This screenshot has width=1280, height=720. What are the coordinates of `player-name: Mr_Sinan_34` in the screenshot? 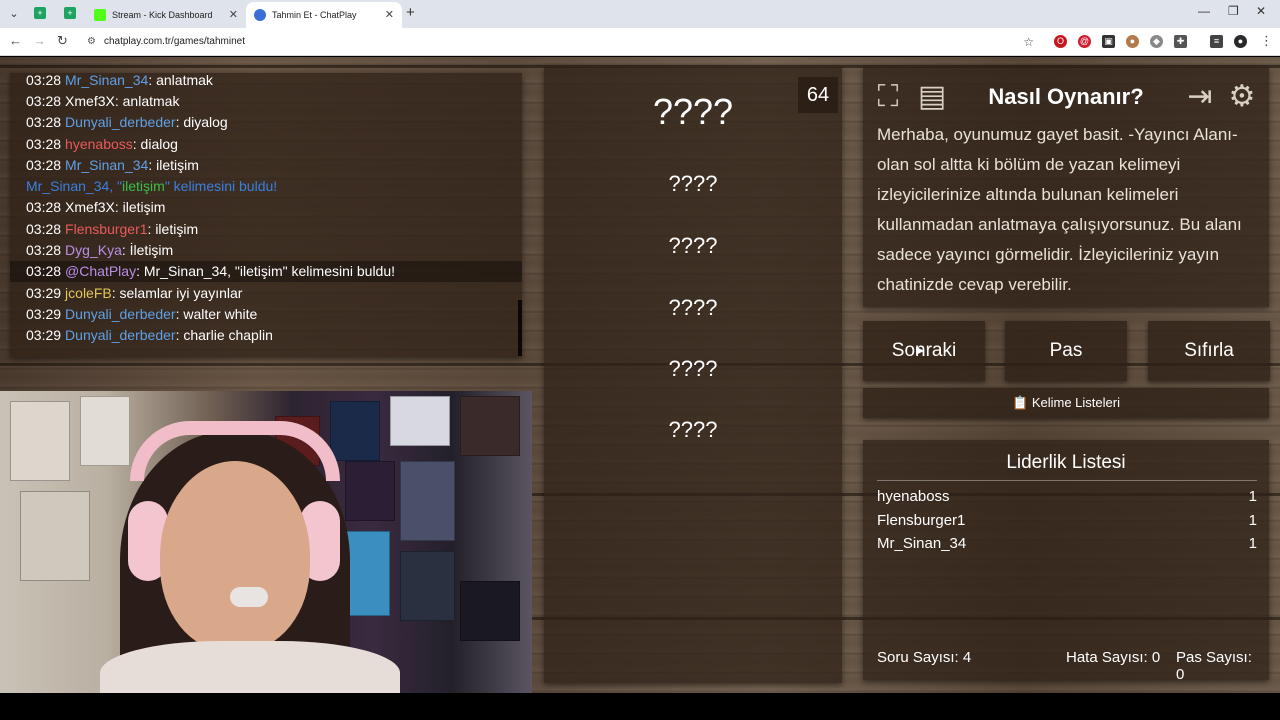 It's located at (922, 543).